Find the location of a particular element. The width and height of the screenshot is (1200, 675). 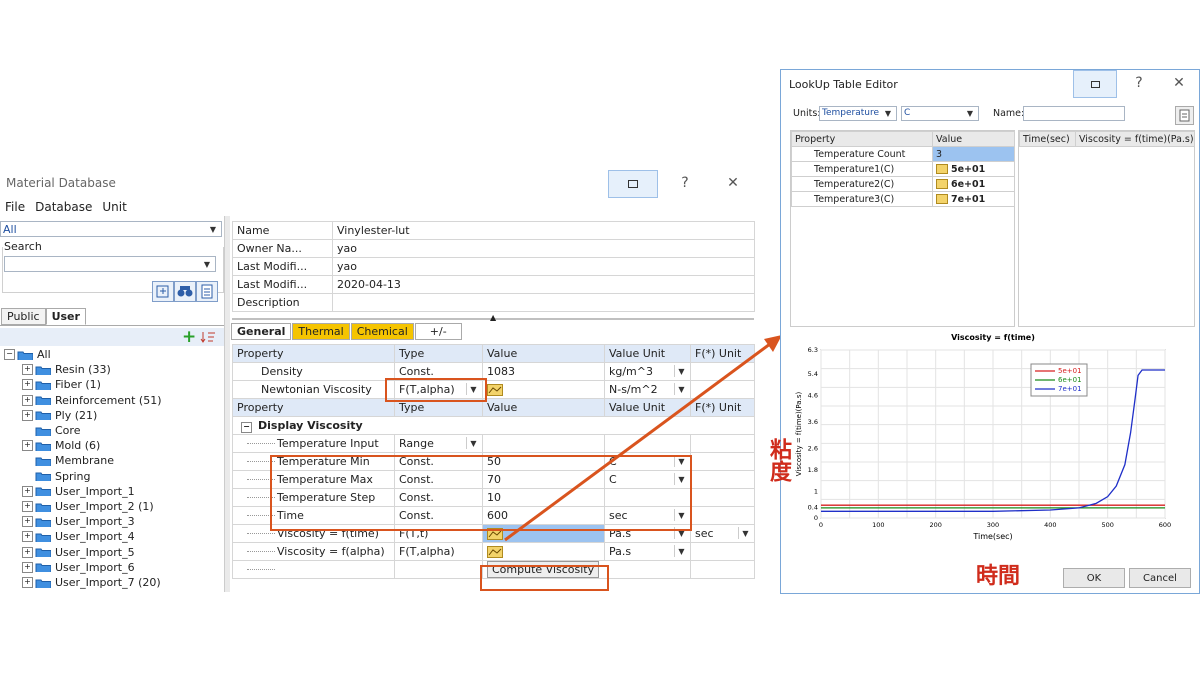

lookup-value-text: 3 is located at coordinates (939, 154).